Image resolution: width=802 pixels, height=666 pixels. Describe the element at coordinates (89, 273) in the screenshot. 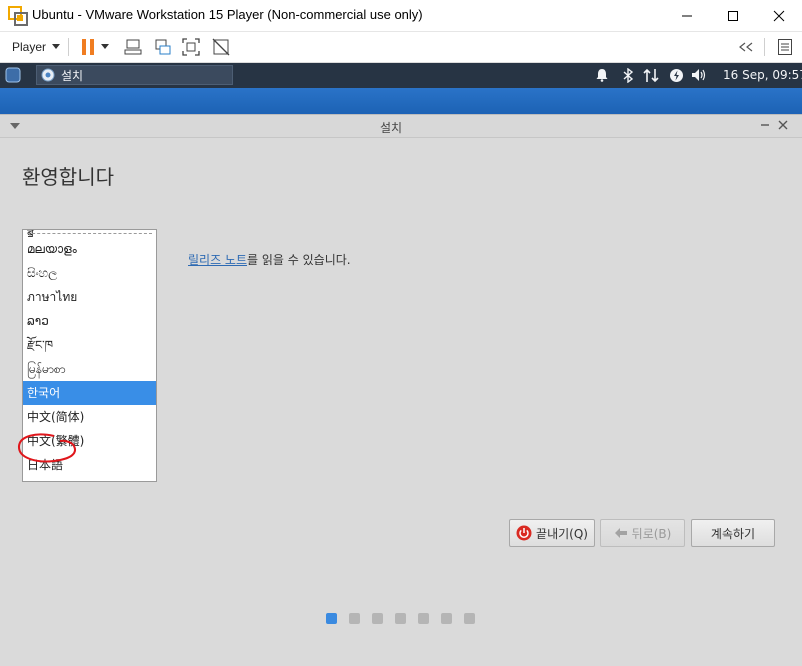

I see `list-item: සිංහල` at that location.